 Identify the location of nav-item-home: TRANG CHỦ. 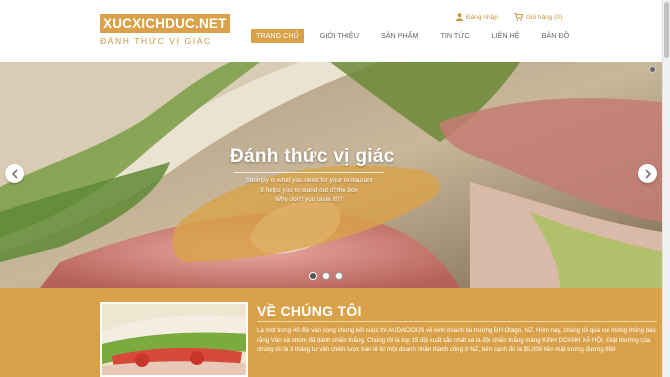
(277, 36).